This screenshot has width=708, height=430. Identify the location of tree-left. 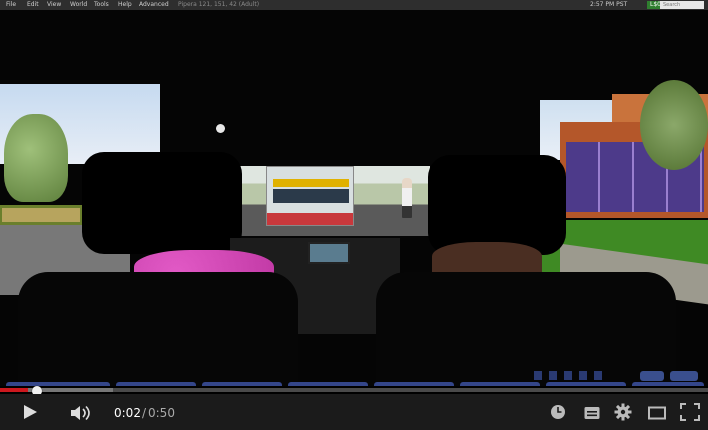
(36, 158).